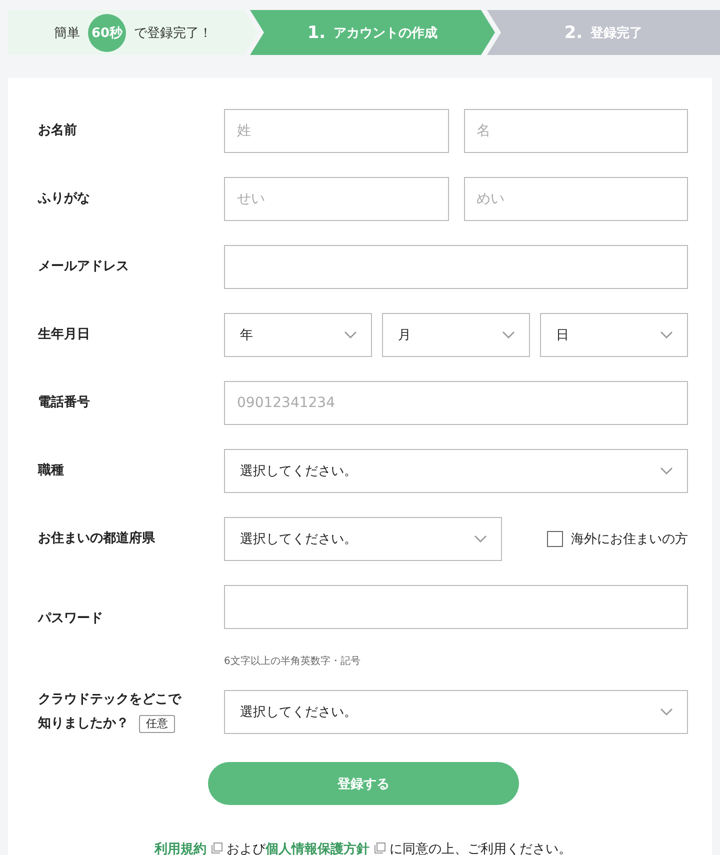  Describe the element at coordinates (456, 267) in the screenshot. I see `text-field` at that location.